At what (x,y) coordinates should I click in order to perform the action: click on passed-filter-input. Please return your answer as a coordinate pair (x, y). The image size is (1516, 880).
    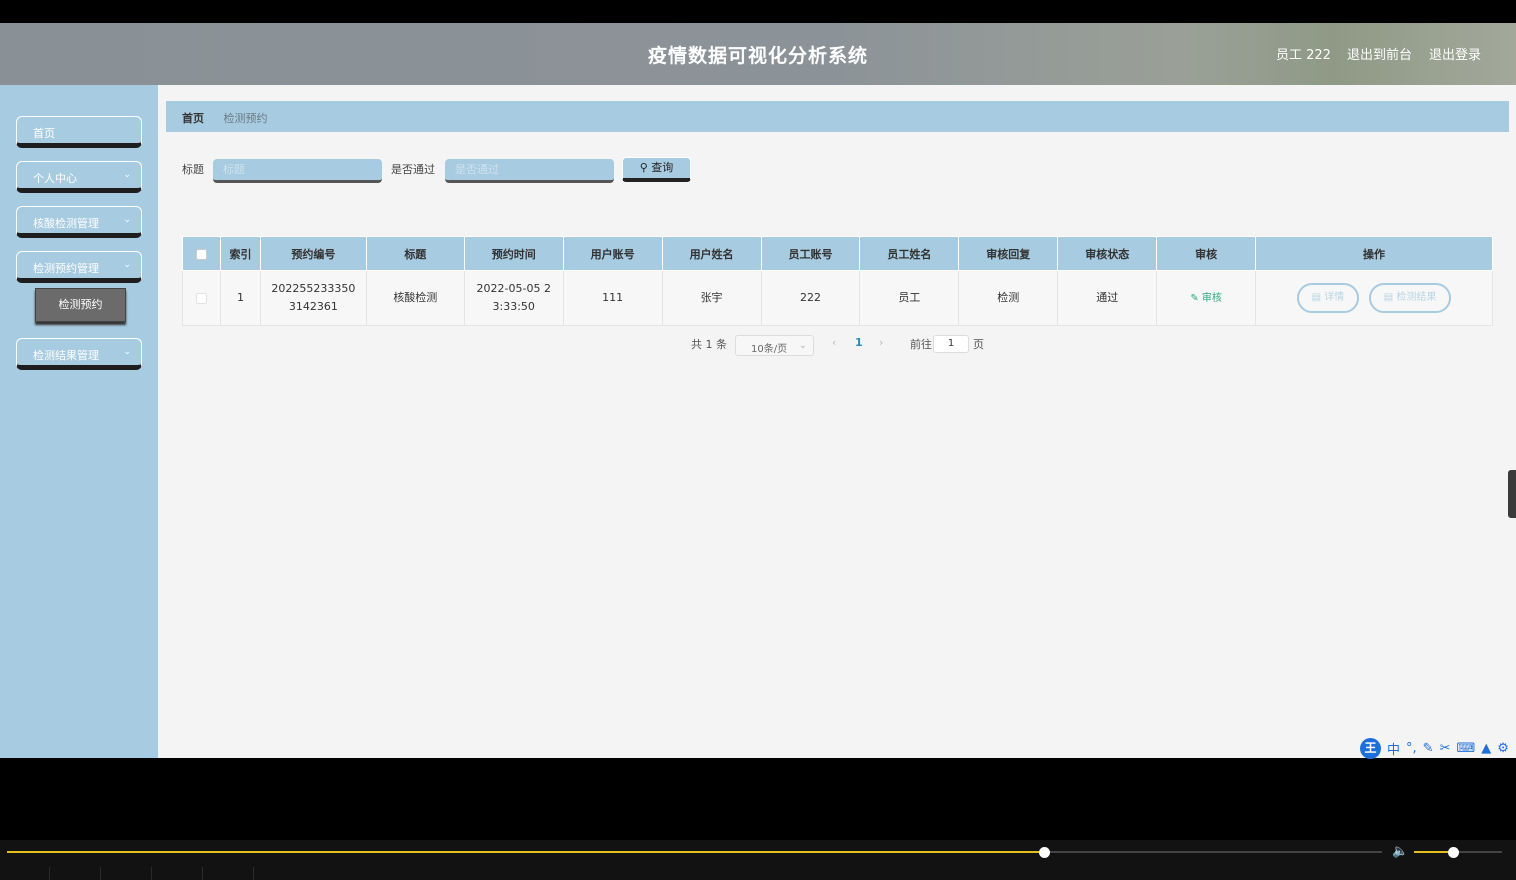
    Looking at the image, I should click on (529, 171).